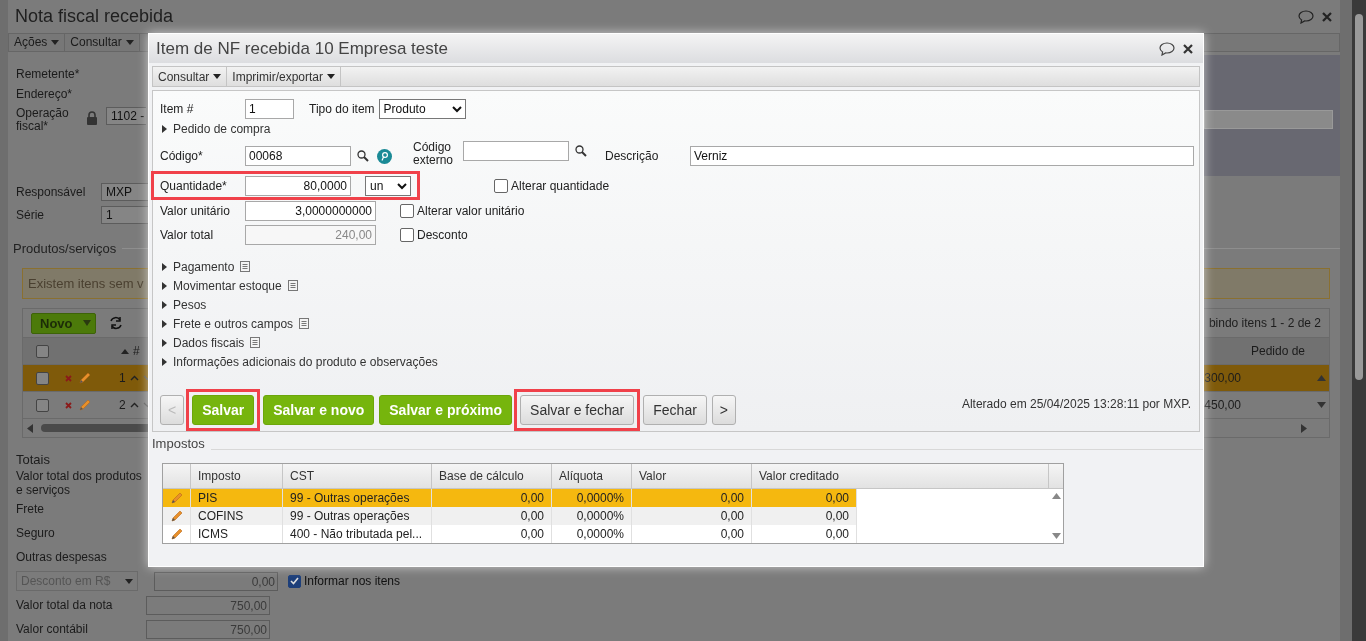 The width and height of the screenshot is (1366, 641). Describe the element at coordinates (384, 156) in the screenshot. I see `lookup-icon` at that location.